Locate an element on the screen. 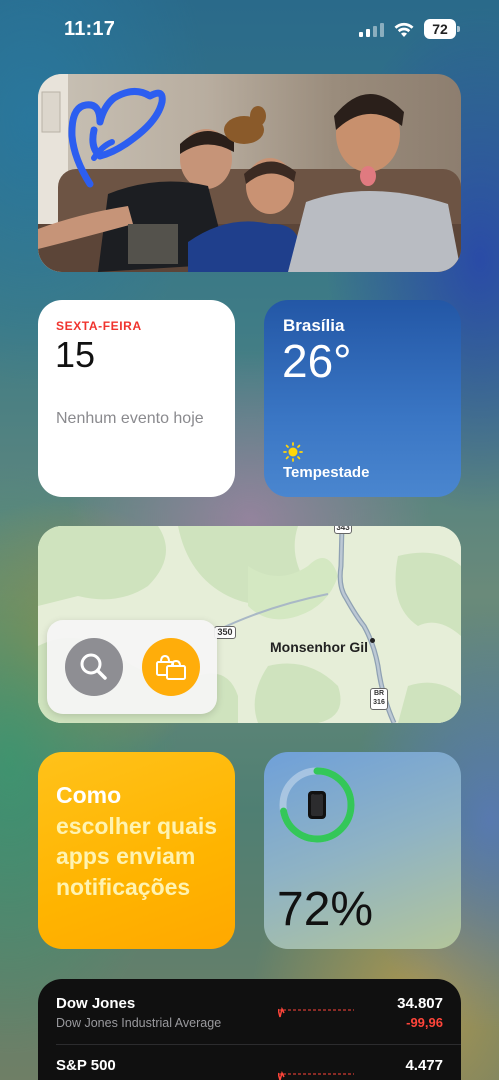 The width and height of the screenshot is (499, 1080). map-place-dot is located at coordinates (372, 640).